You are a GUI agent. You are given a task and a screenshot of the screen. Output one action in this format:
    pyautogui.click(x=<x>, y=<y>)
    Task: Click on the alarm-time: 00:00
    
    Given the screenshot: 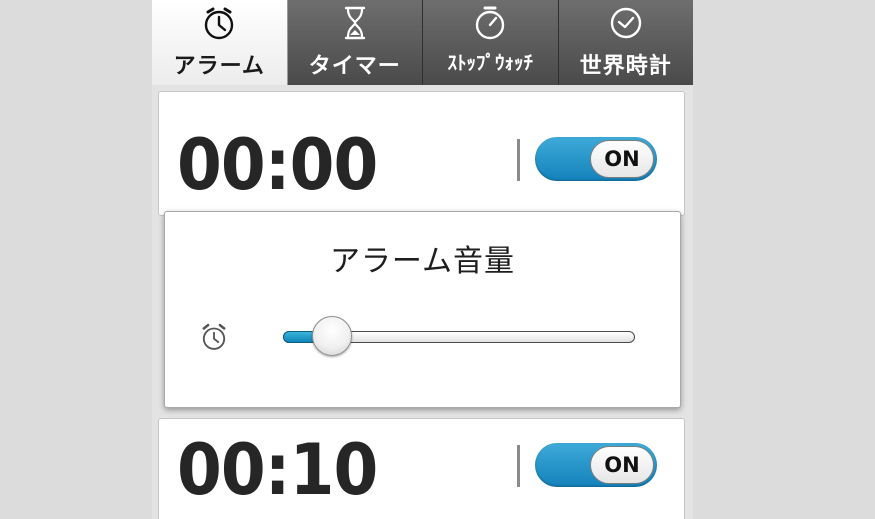 What is the action you would take?
    pyautogui.click(x=277, y=165)
    